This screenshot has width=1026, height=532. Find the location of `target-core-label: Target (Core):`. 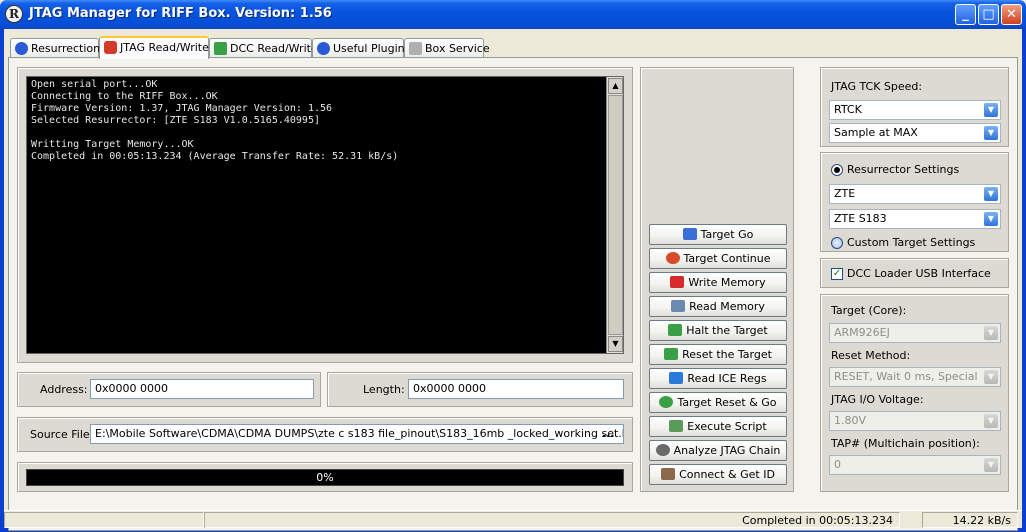

target-core-label: Target (Core): is located at coordinates (869, 310).